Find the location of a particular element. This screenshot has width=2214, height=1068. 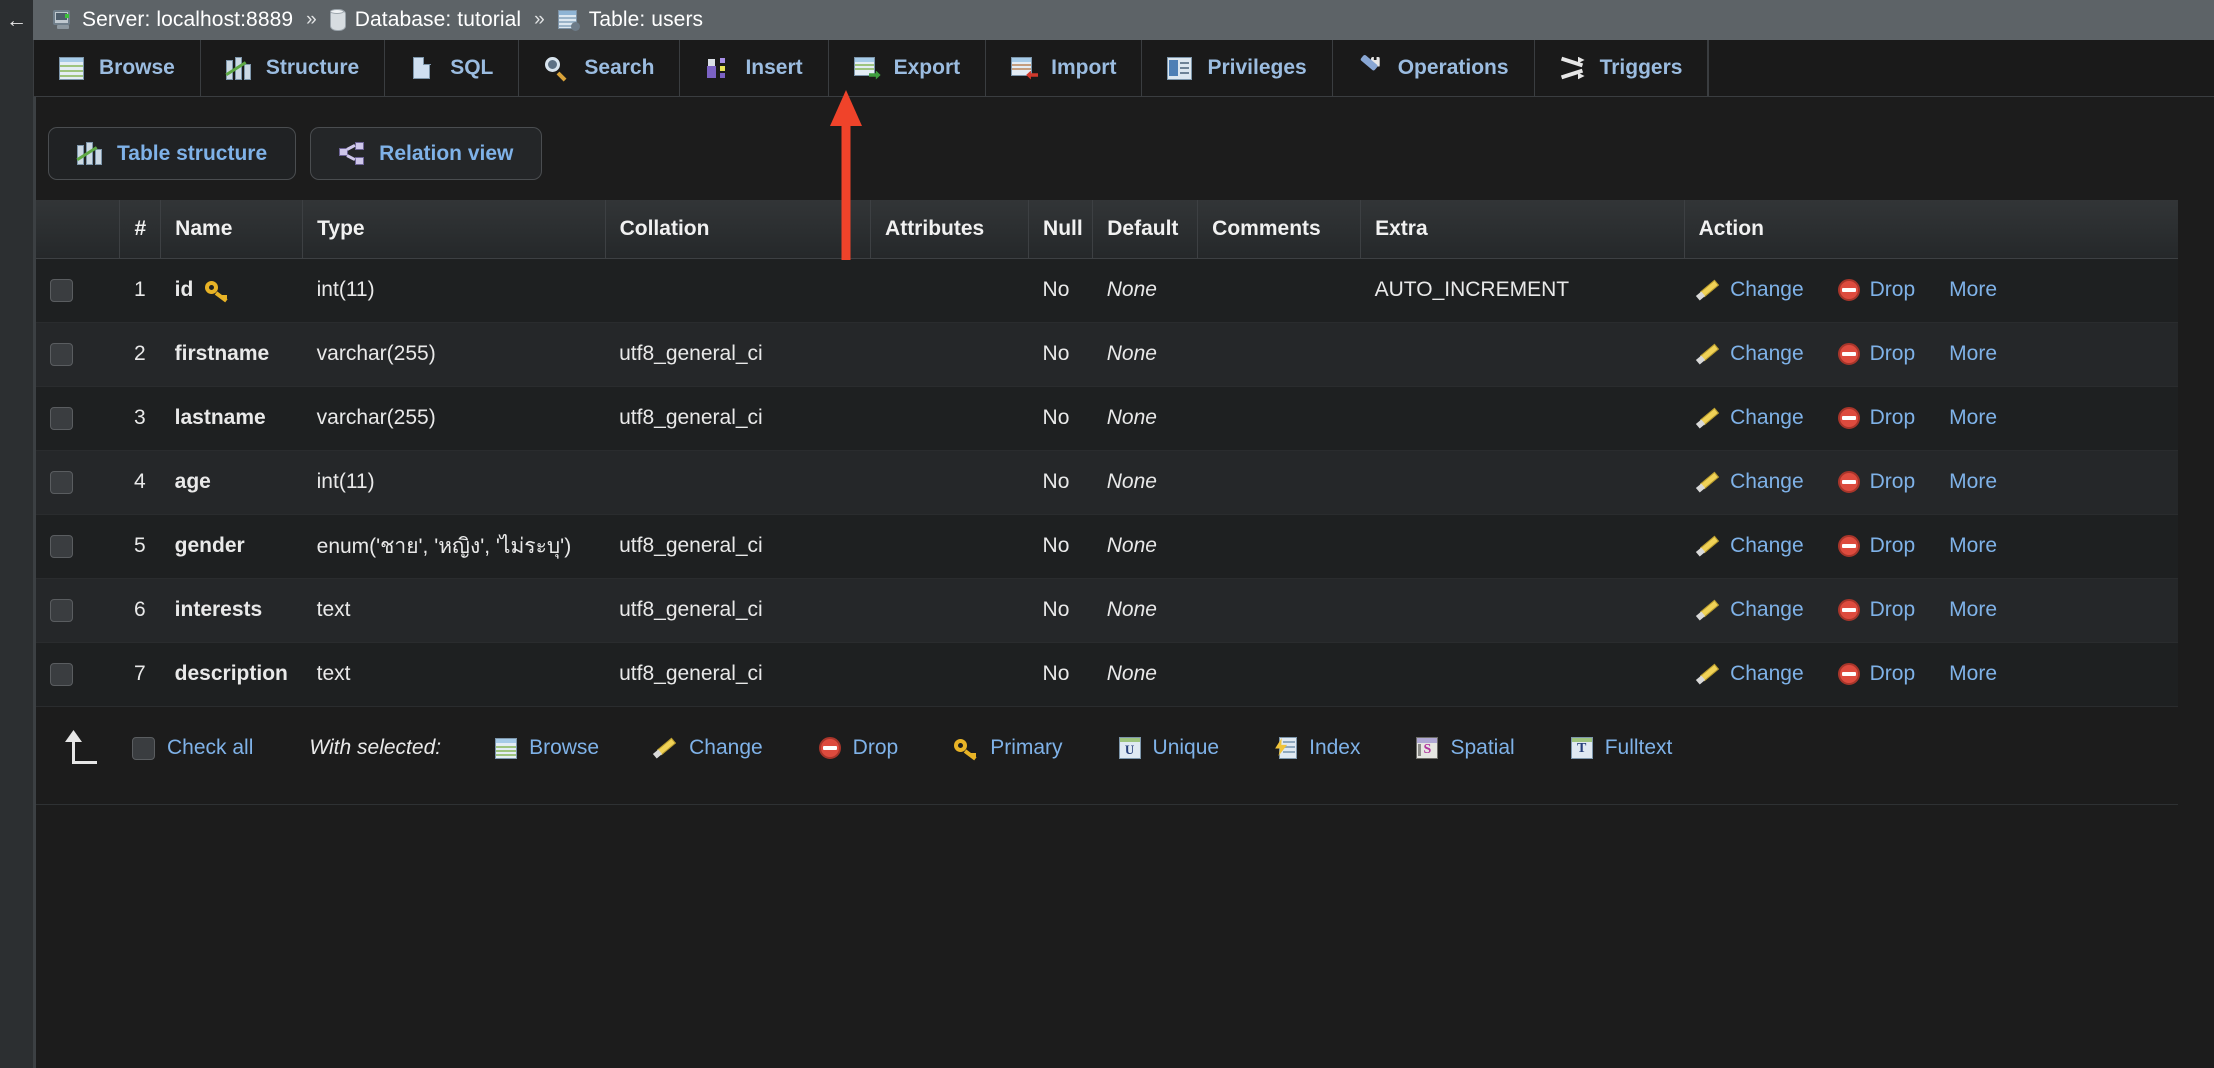

tab-import: Import is located at coordinates (1064, 68).